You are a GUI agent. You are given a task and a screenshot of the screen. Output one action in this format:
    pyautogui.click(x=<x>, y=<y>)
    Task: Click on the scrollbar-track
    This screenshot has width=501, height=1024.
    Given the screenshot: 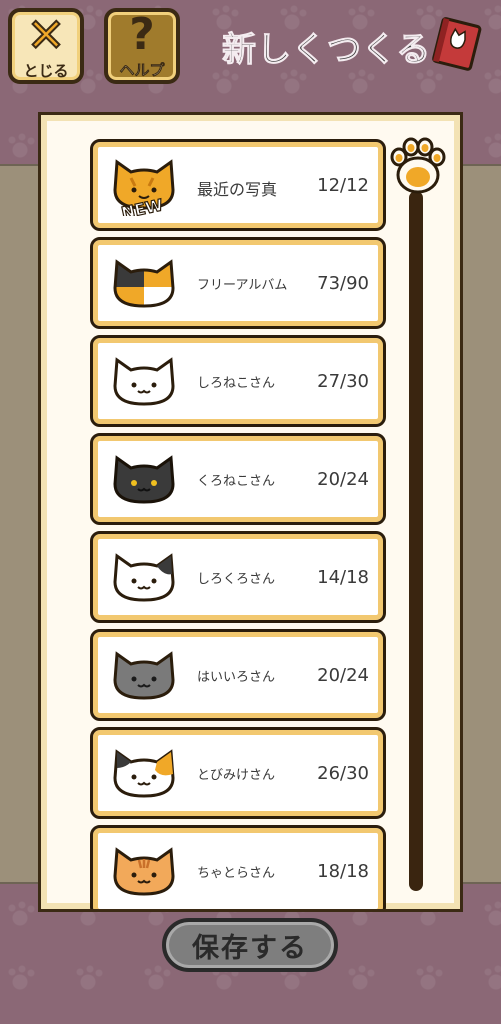 What is the action you would take?
    pyautogui.click(x=416, y=541)
    